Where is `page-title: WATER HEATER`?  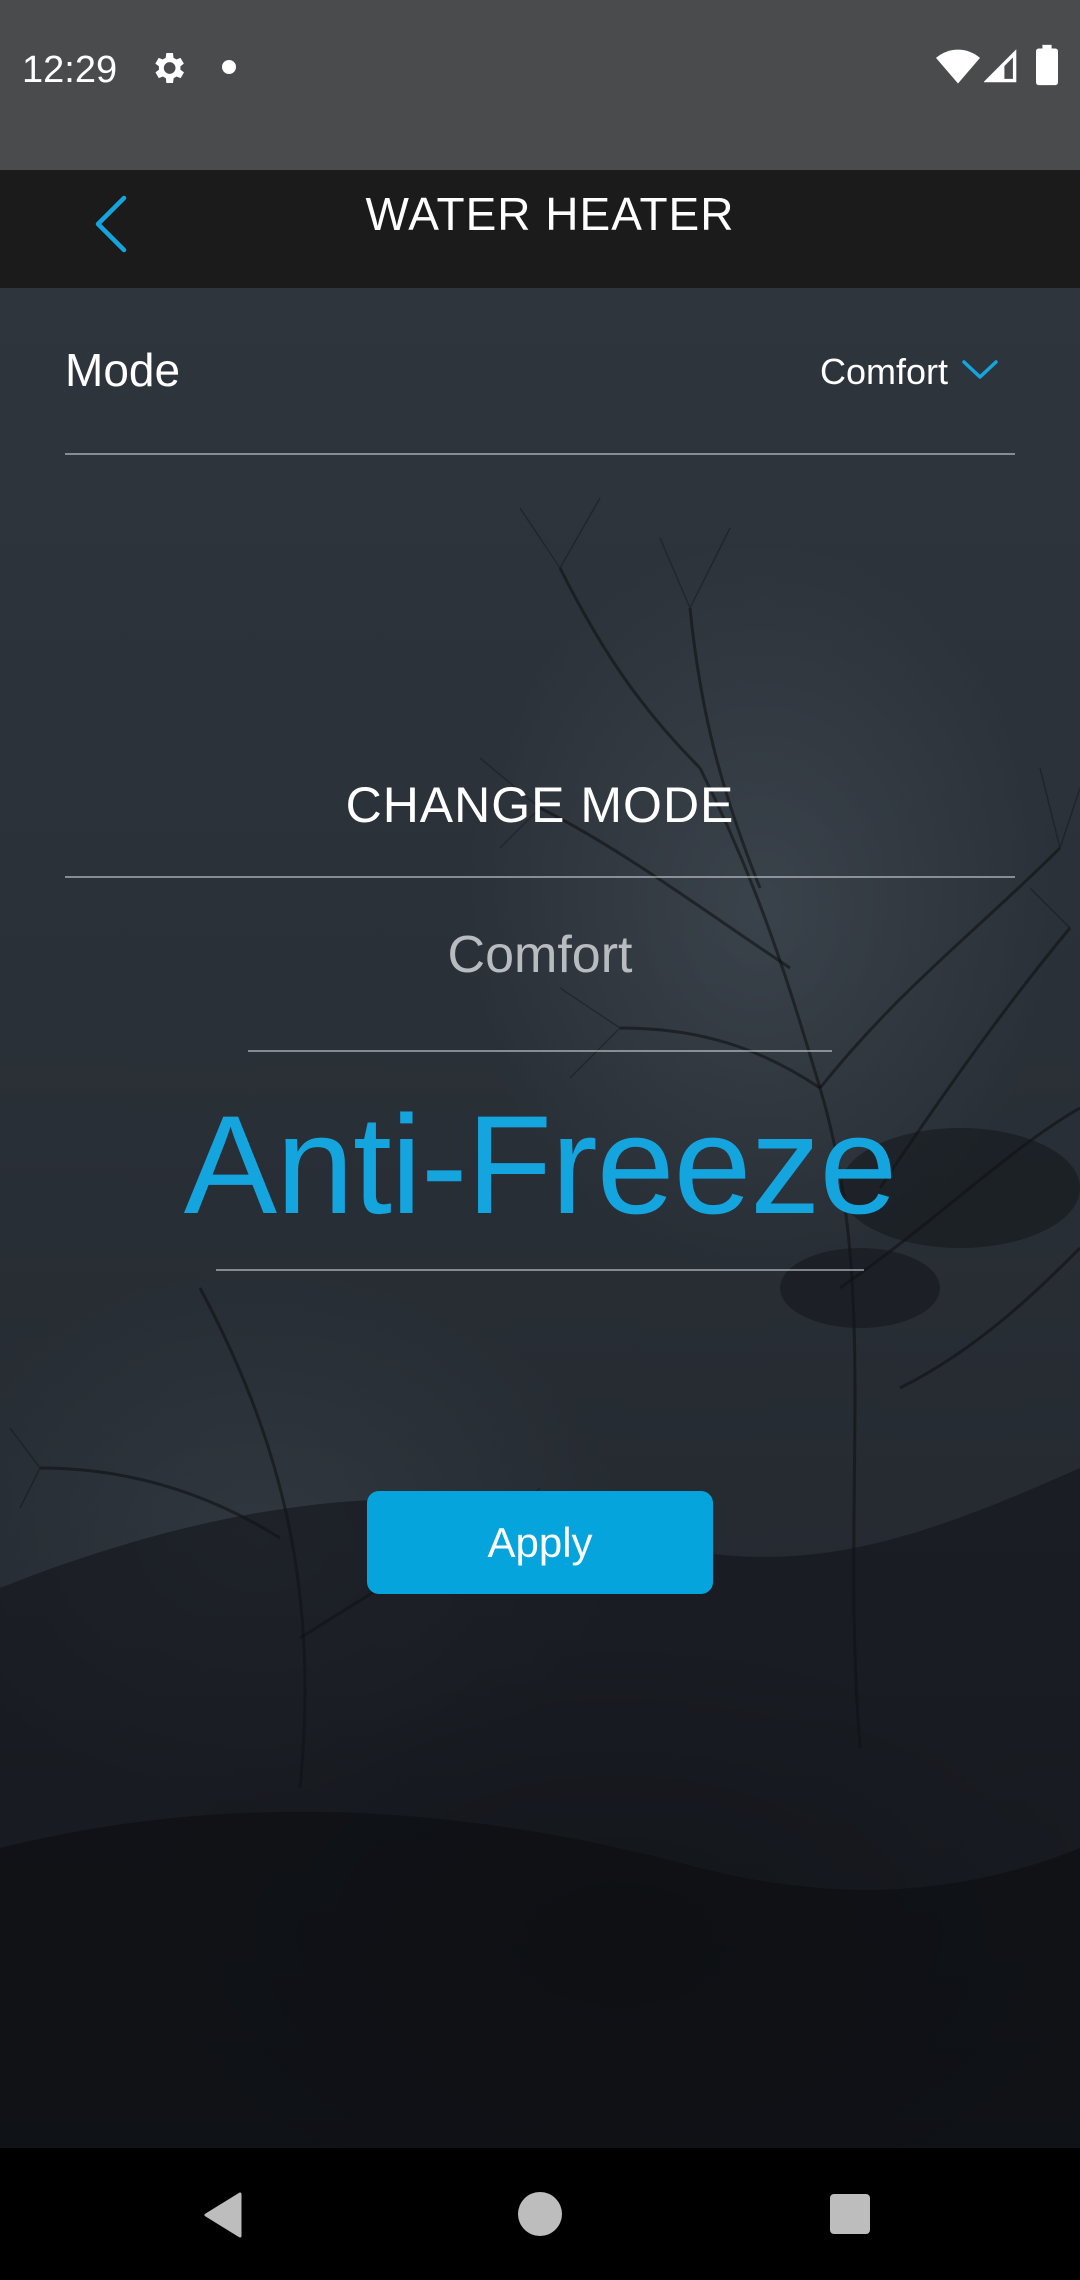
page-title: WATER HEATER is located at coordinates (550, 214).